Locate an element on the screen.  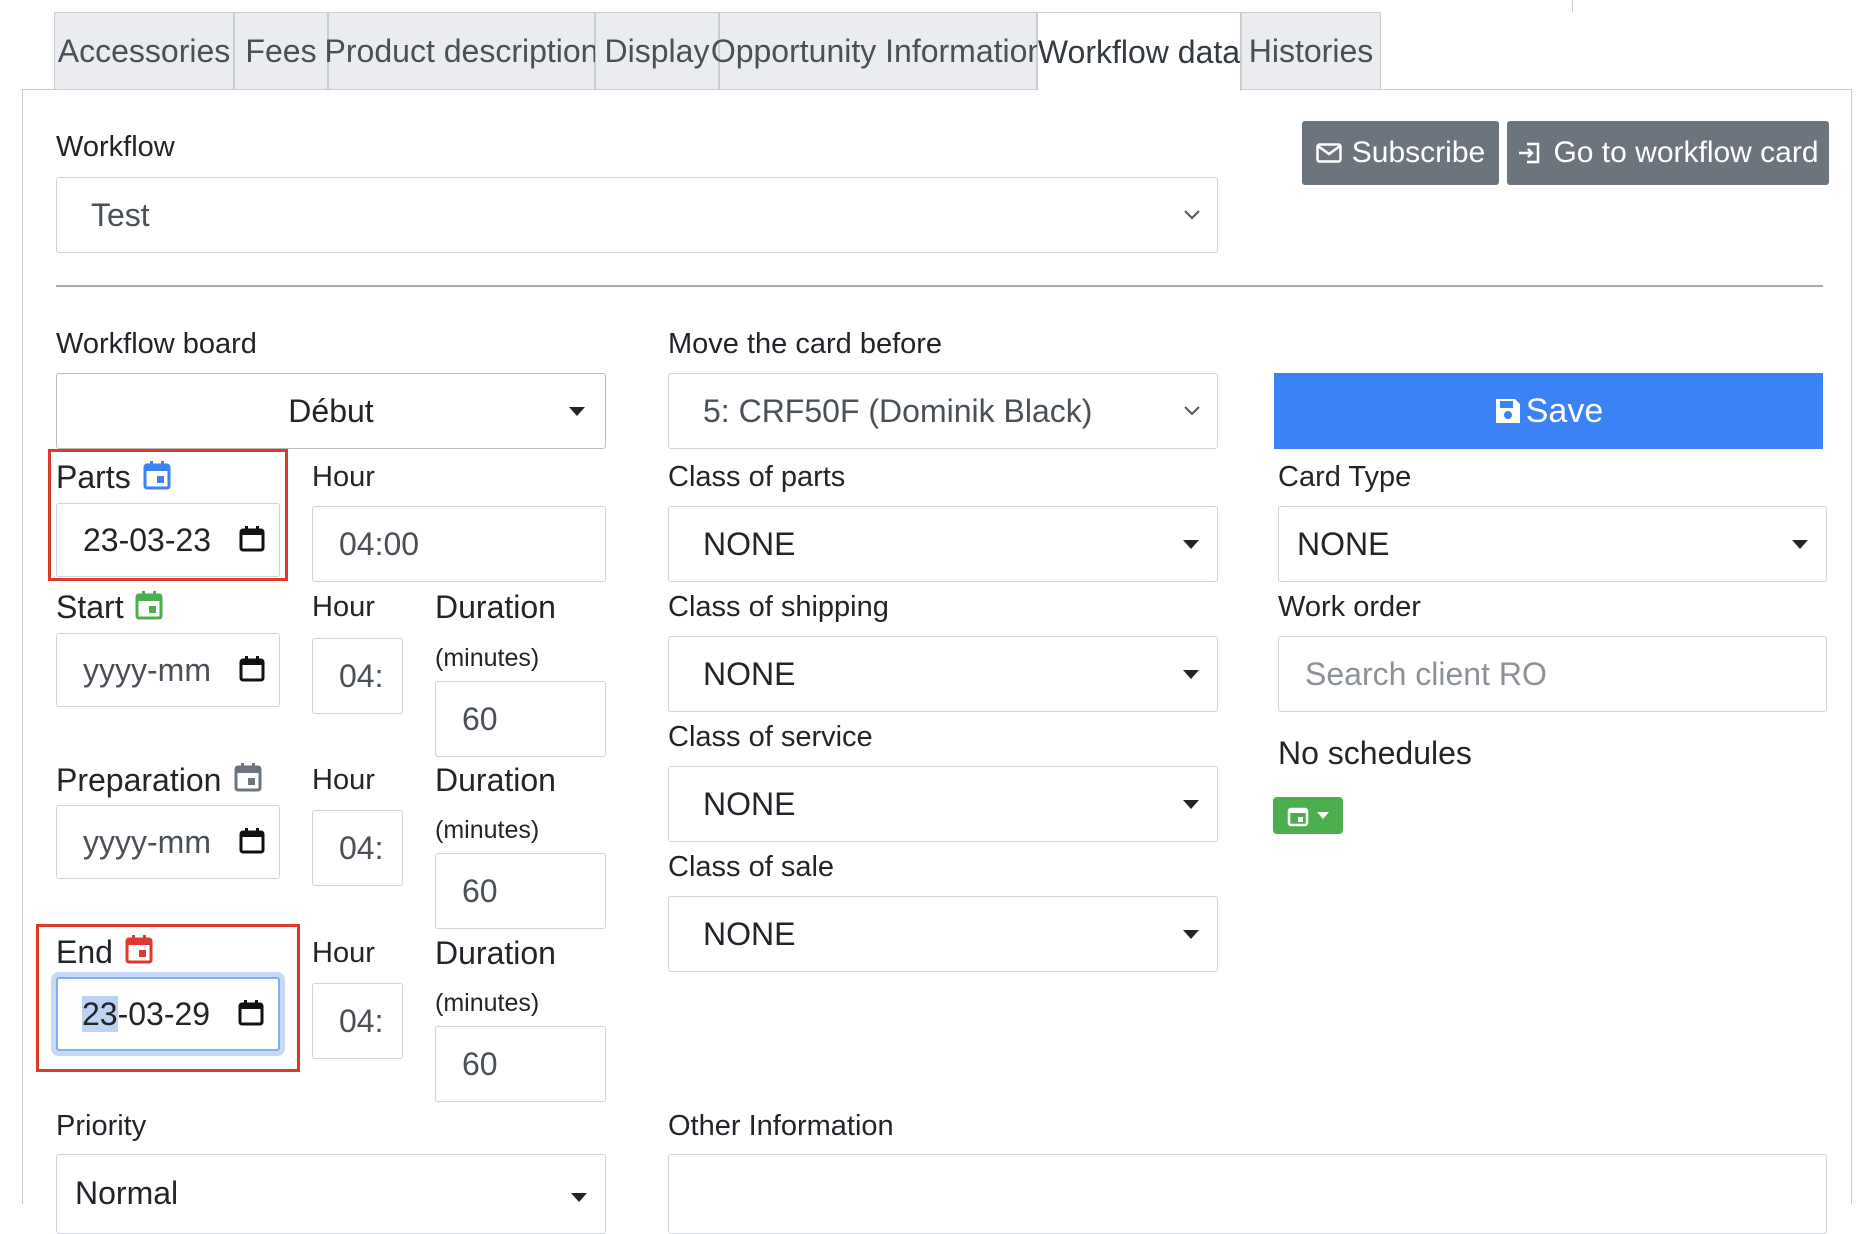
class-of-parts-label: Class of parts is located at coordinates (757, 477).